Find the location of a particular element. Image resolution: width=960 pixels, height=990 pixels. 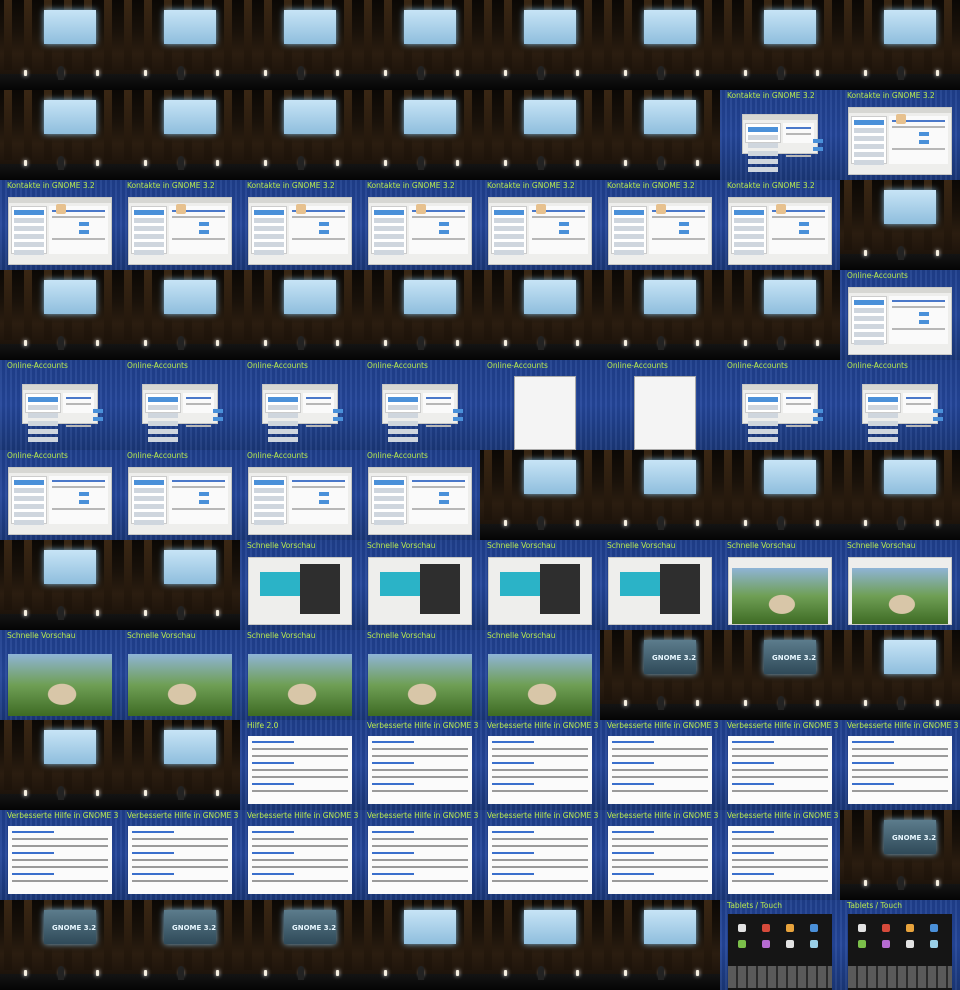

slide-thumbnail: Hilfe 2.0 is located at coordinates (300, 765).